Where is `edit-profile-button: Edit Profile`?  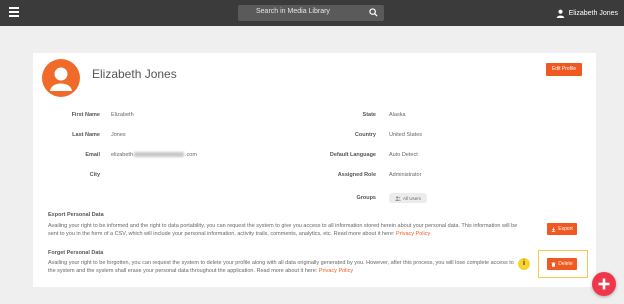
edit-profile-button: Edit Profile is located at coordinates (564, 69).